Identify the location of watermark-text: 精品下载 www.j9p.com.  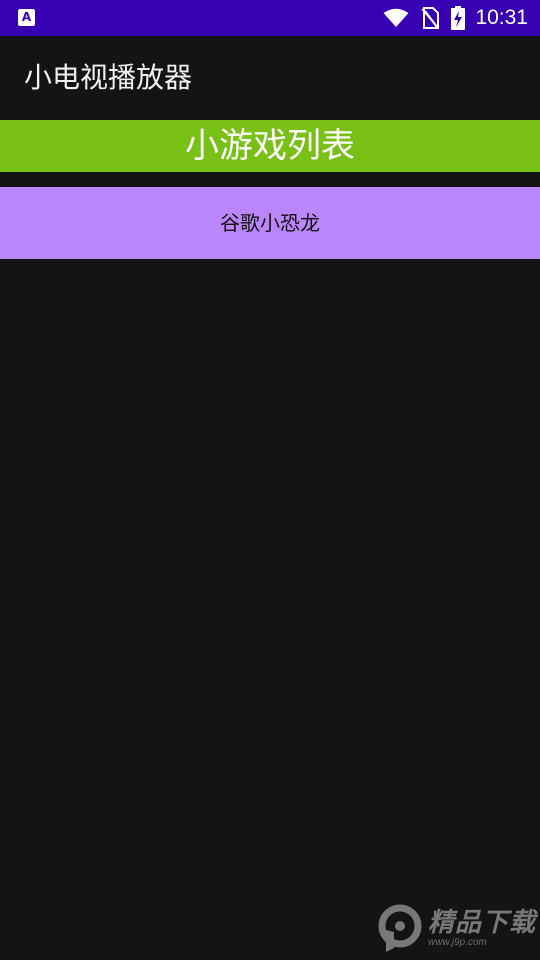
(482, 929).